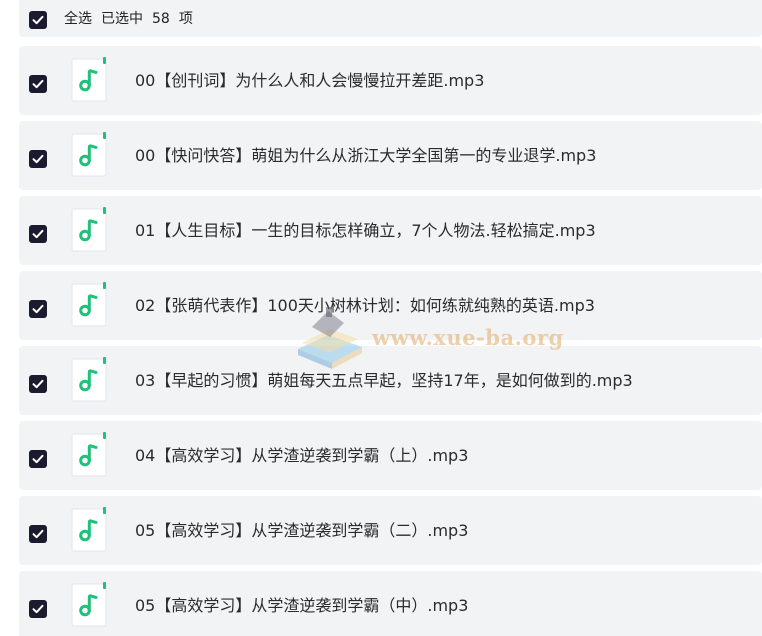 The width and height of the screenshot is (762, 636). Describe the element at coordinates (302, 605) in the screenshot. I see `file-name: 05【高效学习】从学渣逆袭到学霸（中）.mp3` at that location.